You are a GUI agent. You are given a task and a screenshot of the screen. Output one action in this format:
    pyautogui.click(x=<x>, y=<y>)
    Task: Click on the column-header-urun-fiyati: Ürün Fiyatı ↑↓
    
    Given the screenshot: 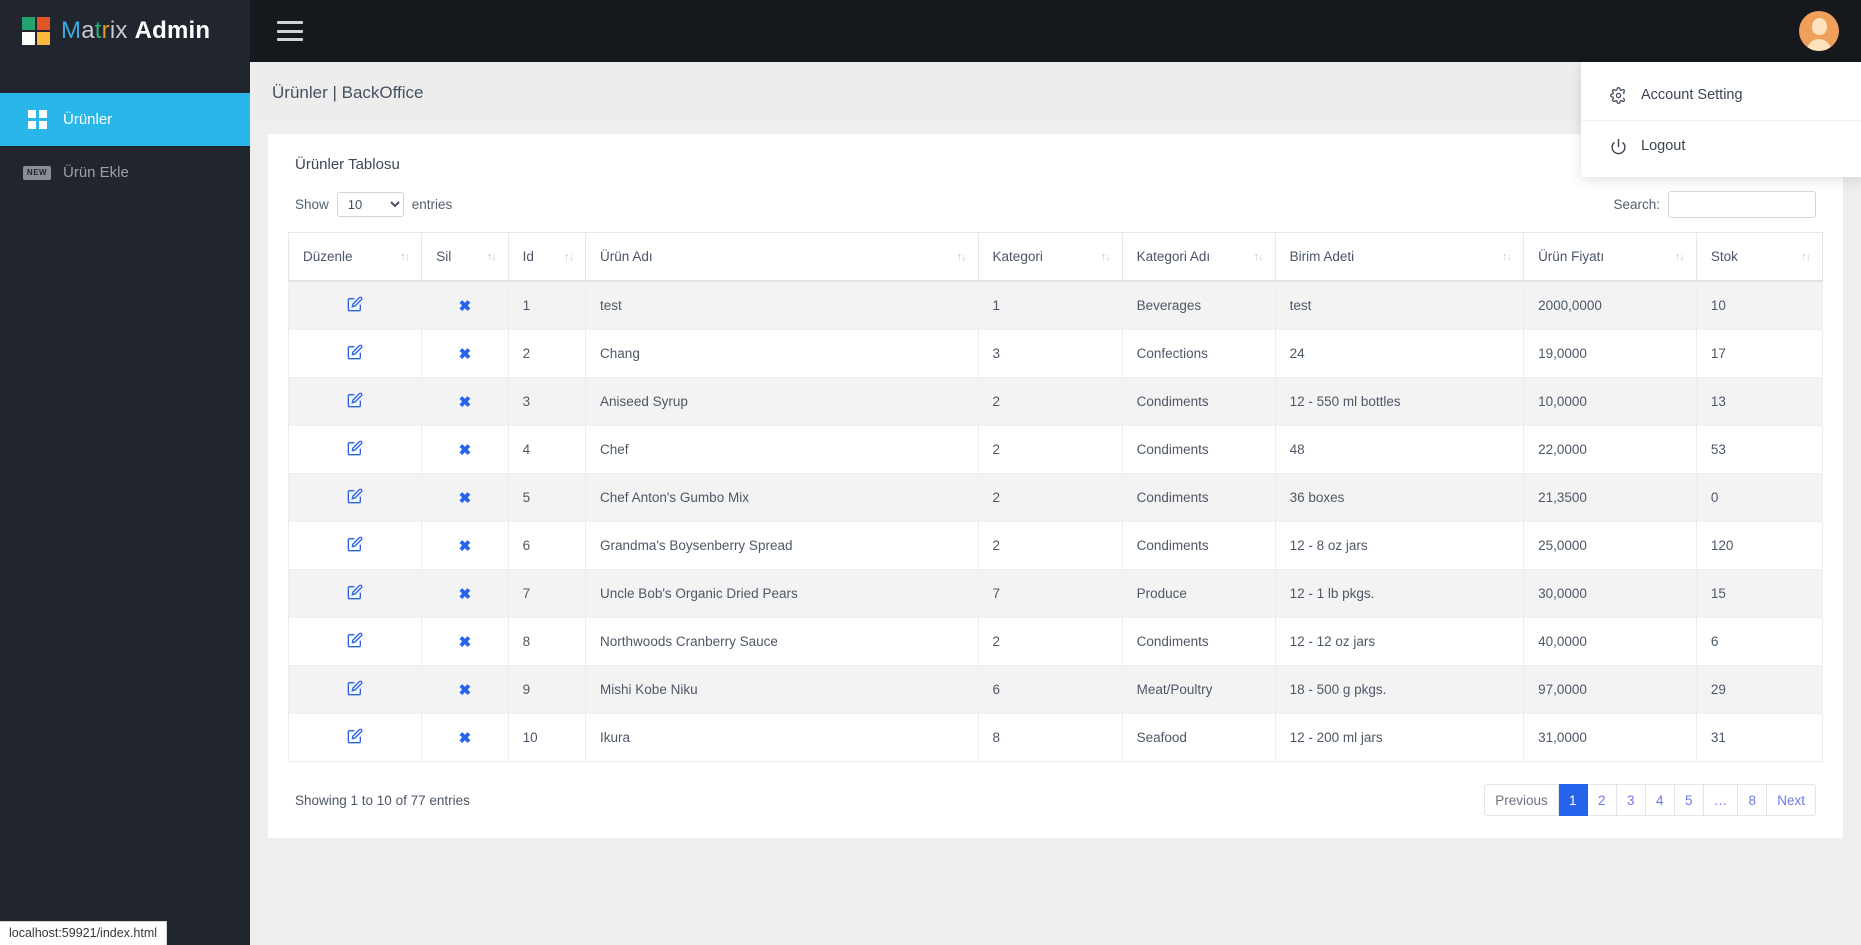 What is the action you would take?
    pyautogui.click(x=1610, y=257)
    